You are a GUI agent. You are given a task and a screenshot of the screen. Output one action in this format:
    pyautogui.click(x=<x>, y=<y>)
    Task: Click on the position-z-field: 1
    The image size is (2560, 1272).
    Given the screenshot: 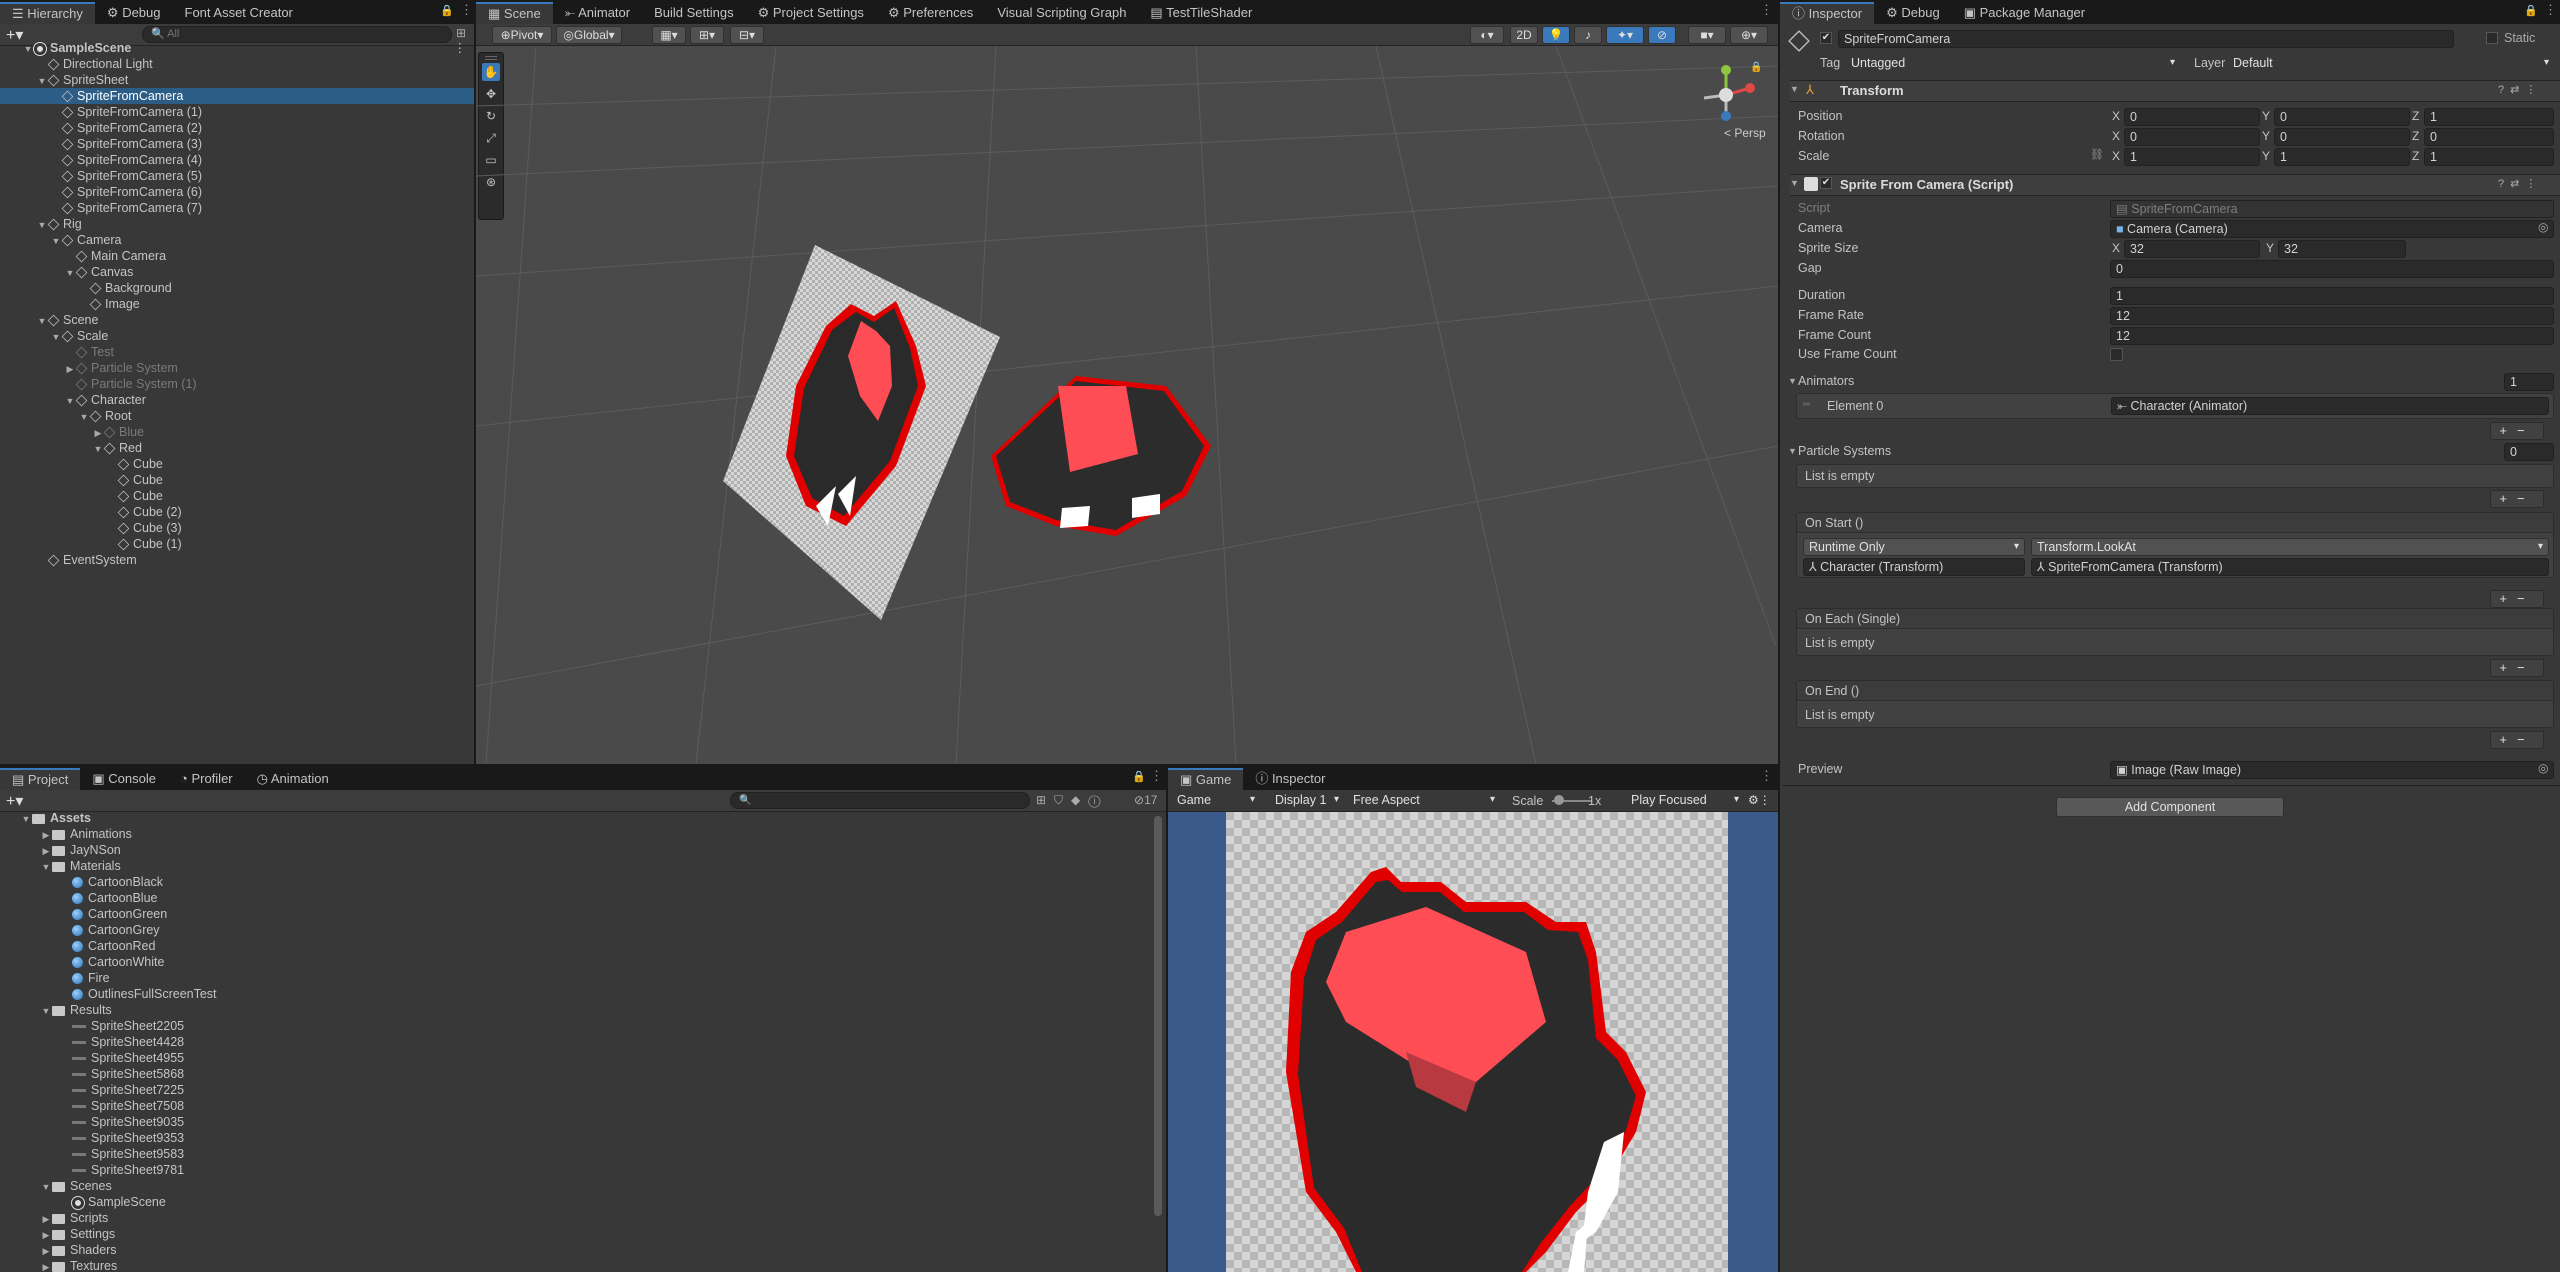 What is the action you would take?
    pyautogui.click(x=2489, y=117)
    